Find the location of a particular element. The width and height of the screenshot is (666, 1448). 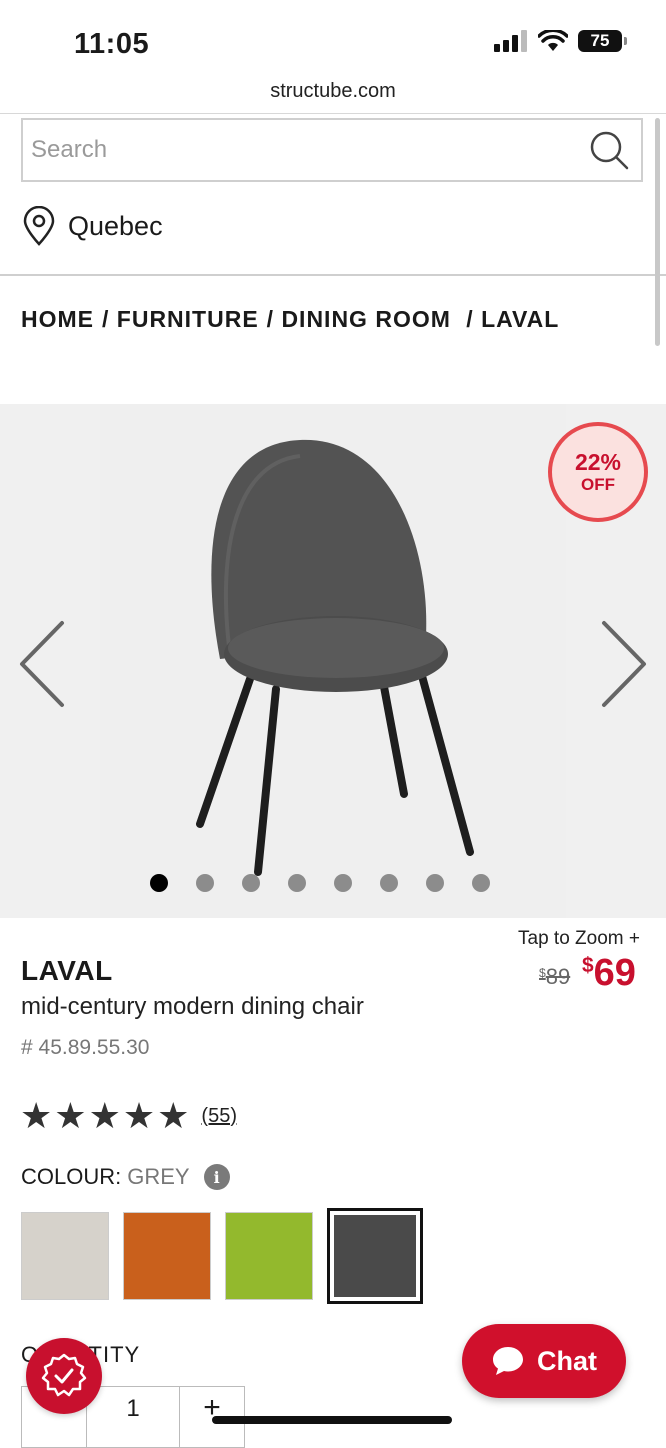

breadcrumb-home: HOME is located at coordinates (57, 319).